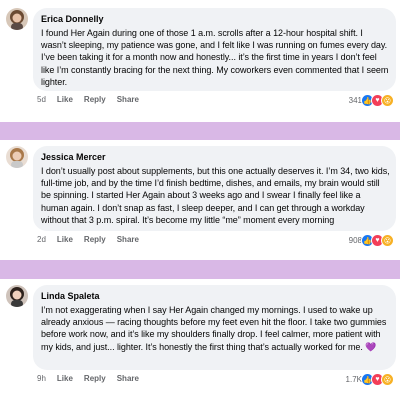 This screenshot has height=400, width=400. I want to click on comment-author: Jessica Mercer, so click(215, 157).